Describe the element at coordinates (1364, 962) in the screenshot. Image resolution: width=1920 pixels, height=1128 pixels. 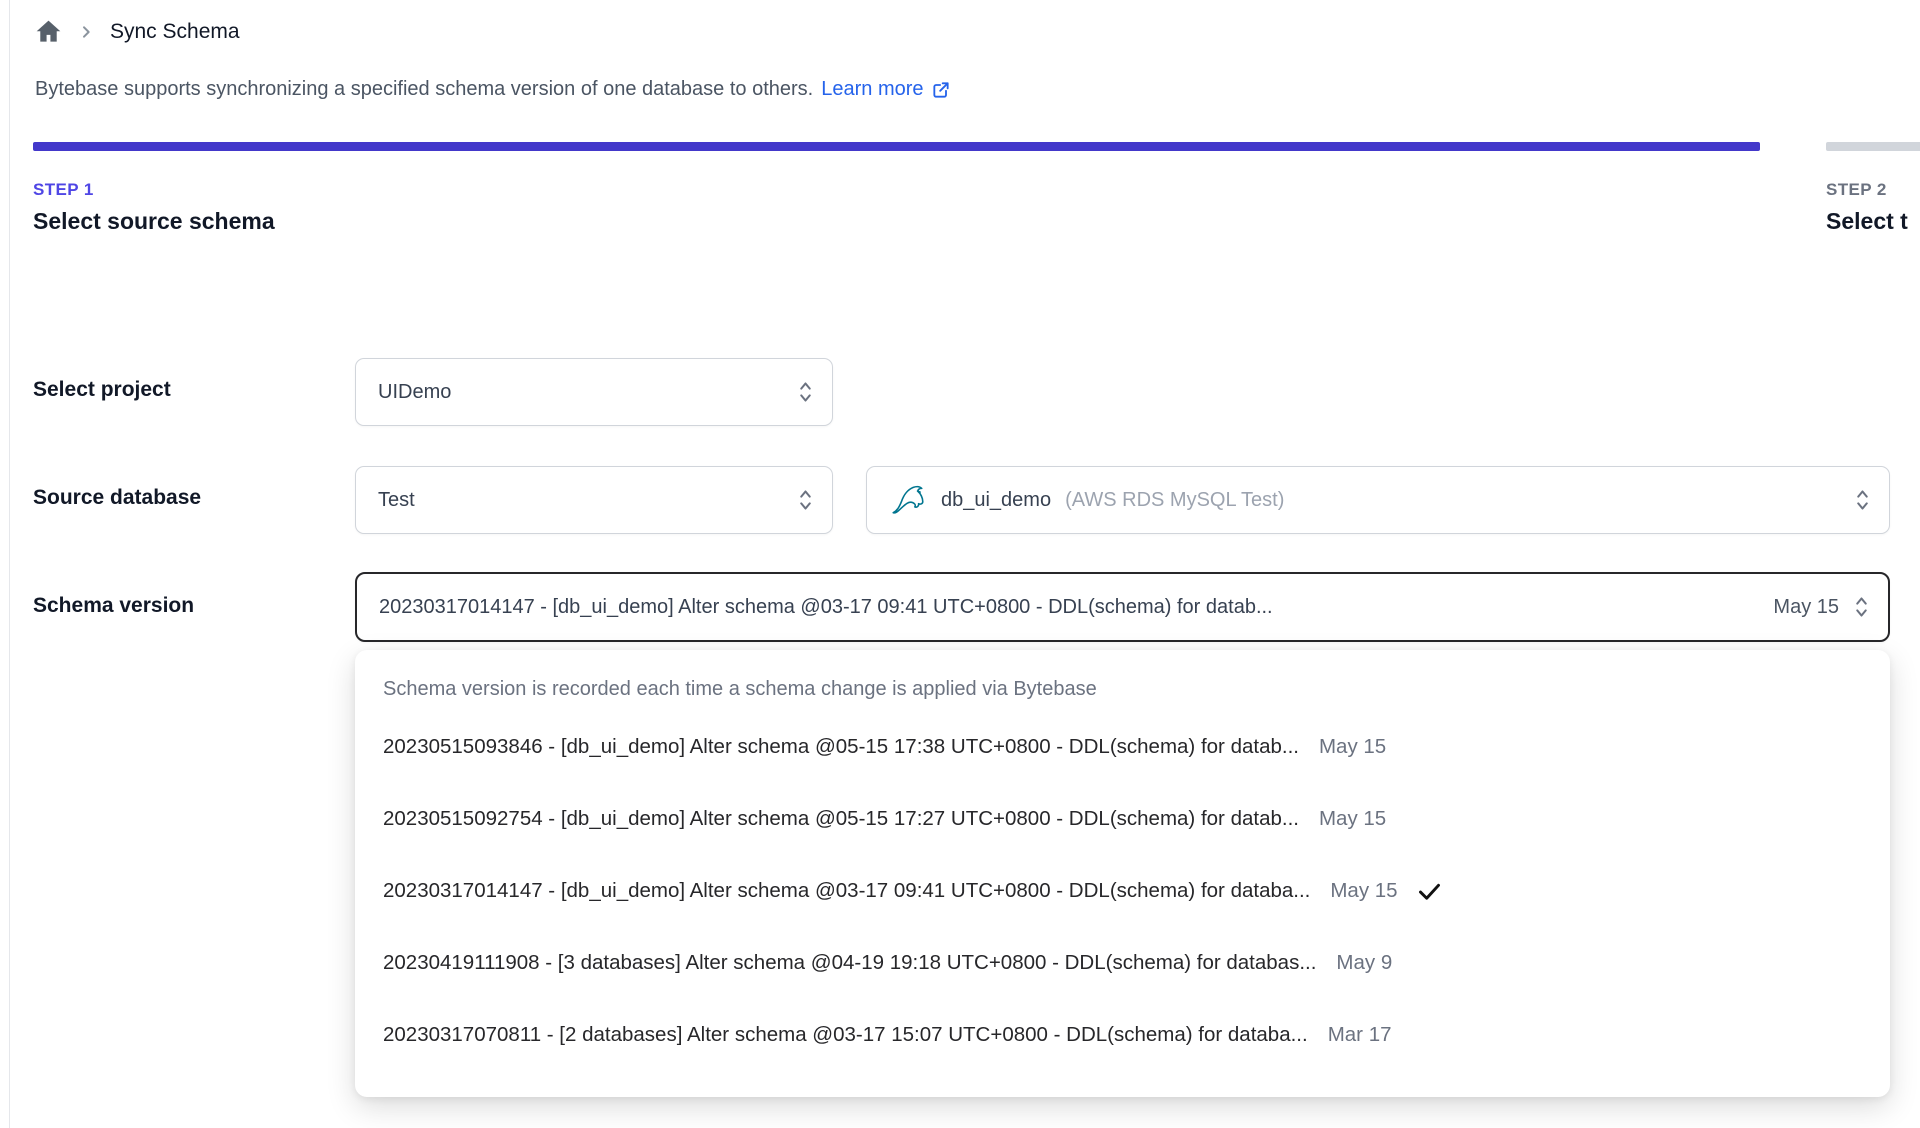
I see `option-date: May 9` at that location.